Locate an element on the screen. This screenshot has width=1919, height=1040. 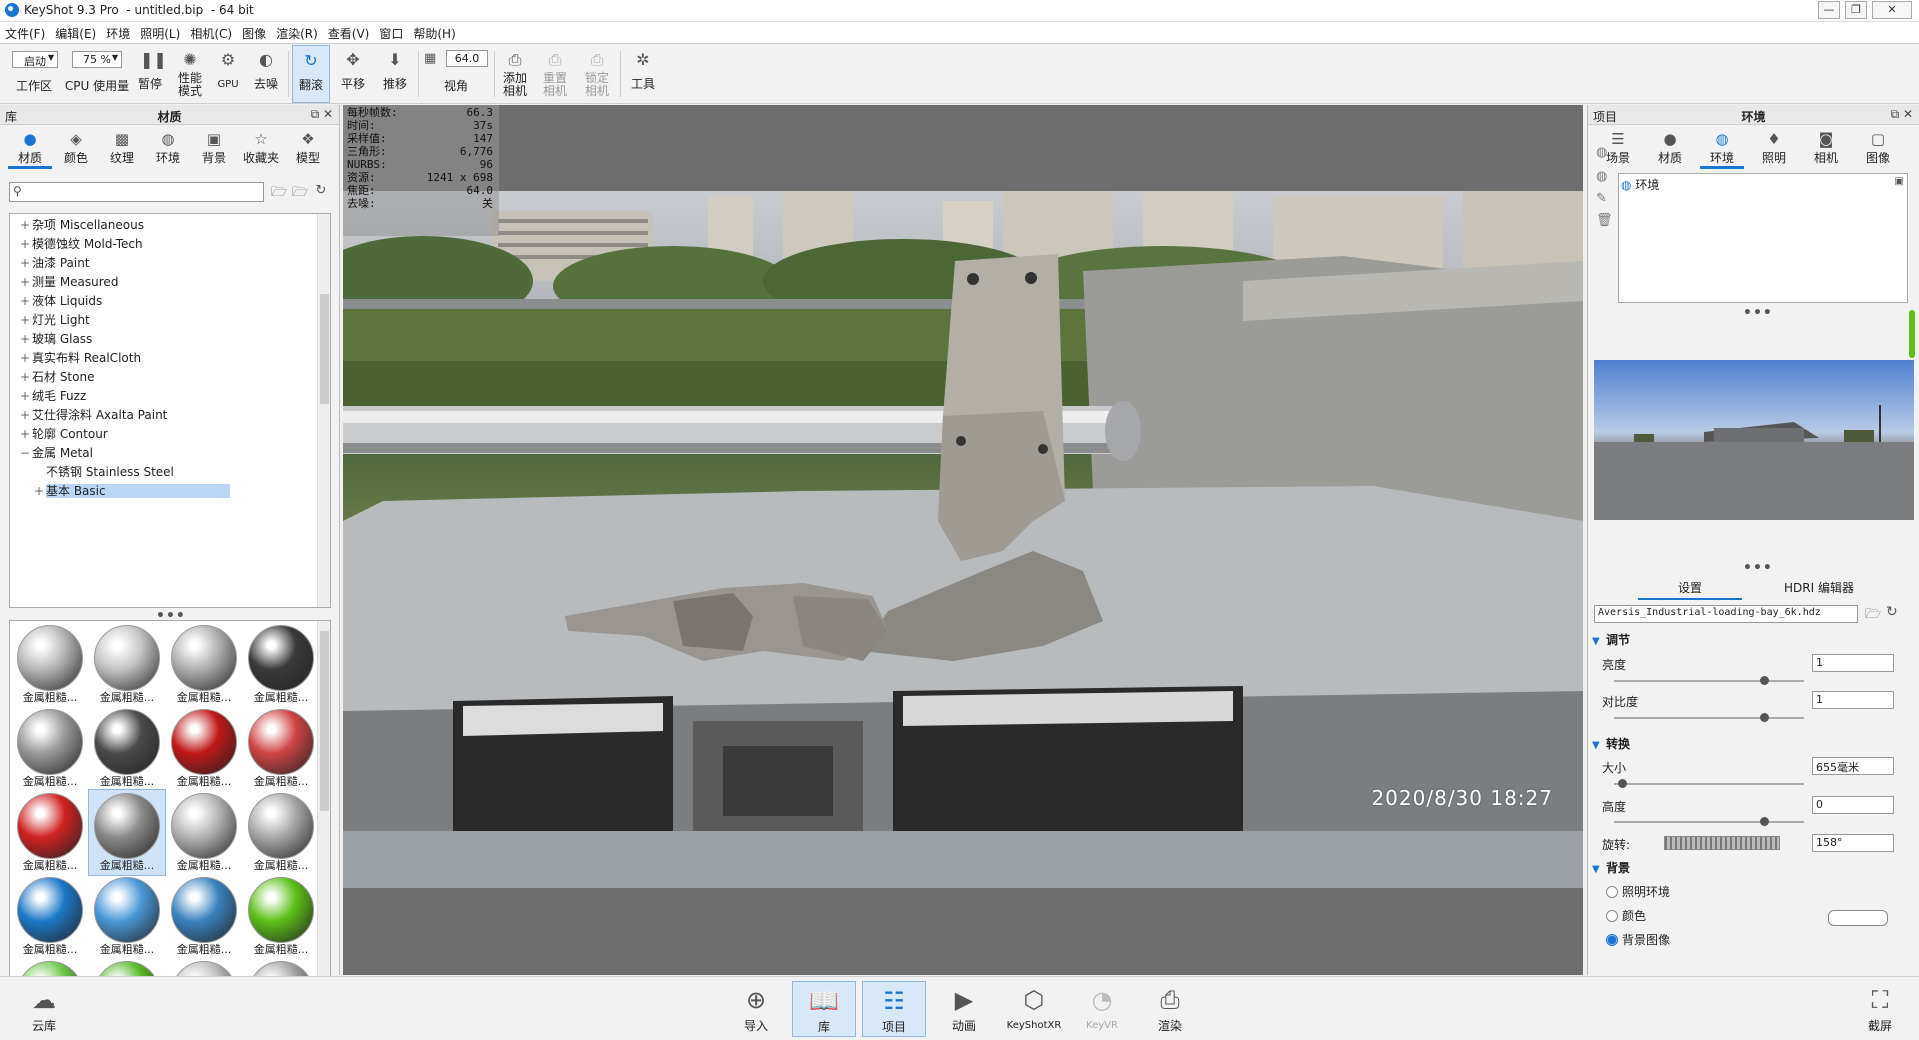
field-of-view-input: 64.0 is located at coordinates (467, 58).